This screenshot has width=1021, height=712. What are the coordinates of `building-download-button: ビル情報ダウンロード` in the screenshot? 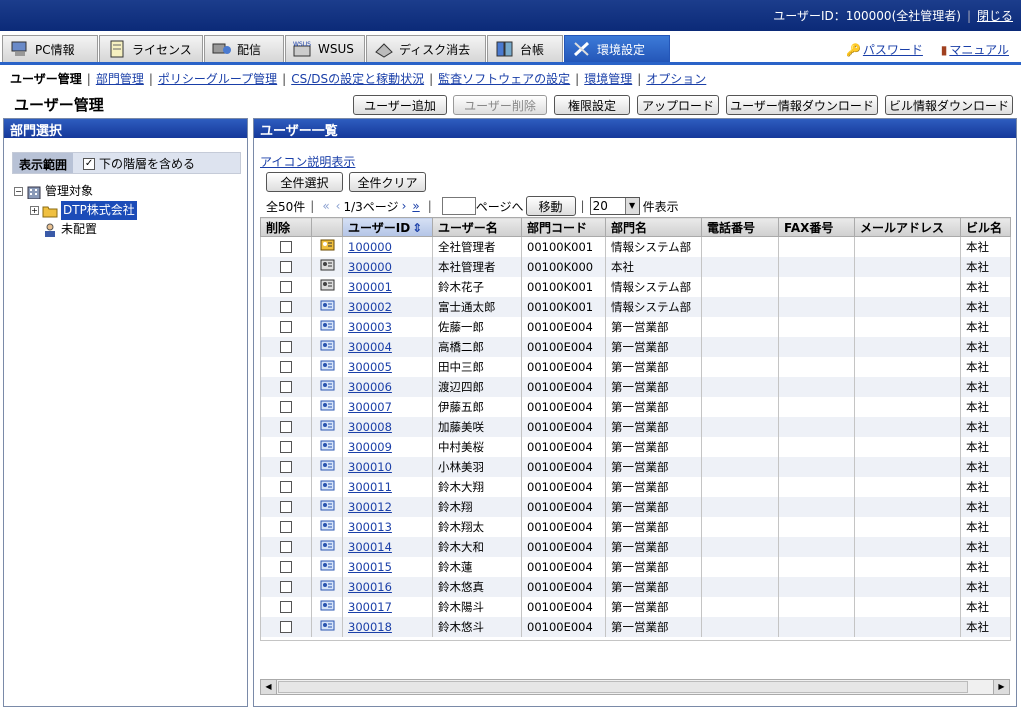 It's located at (949, 105).